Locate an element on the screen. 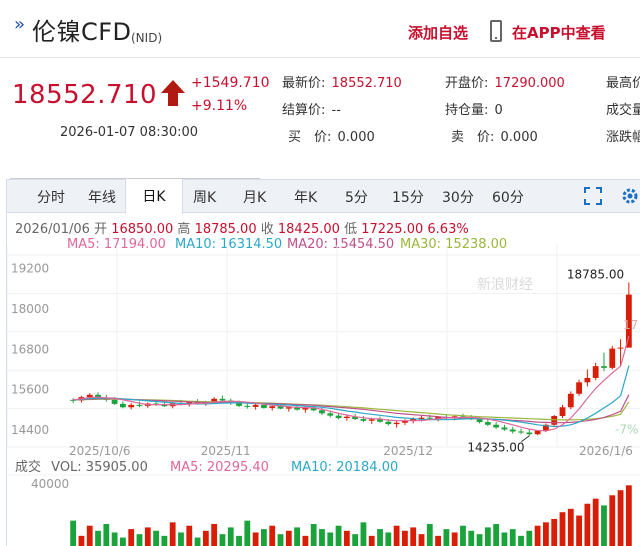 This screenshot has height=546, width=640. add-to-watchlist-button: 添加自选 is located at coordinates (438, 32).